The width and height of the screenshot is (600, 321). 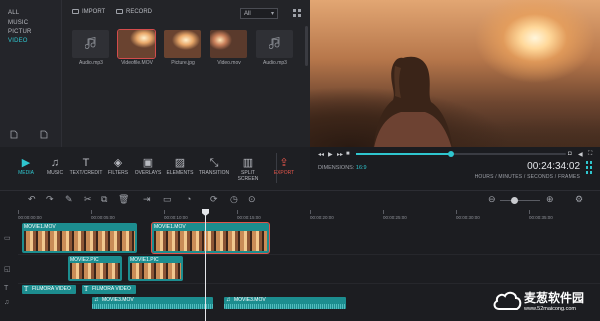 I want to click on playback-scrubber, so click(x=450, y=154).